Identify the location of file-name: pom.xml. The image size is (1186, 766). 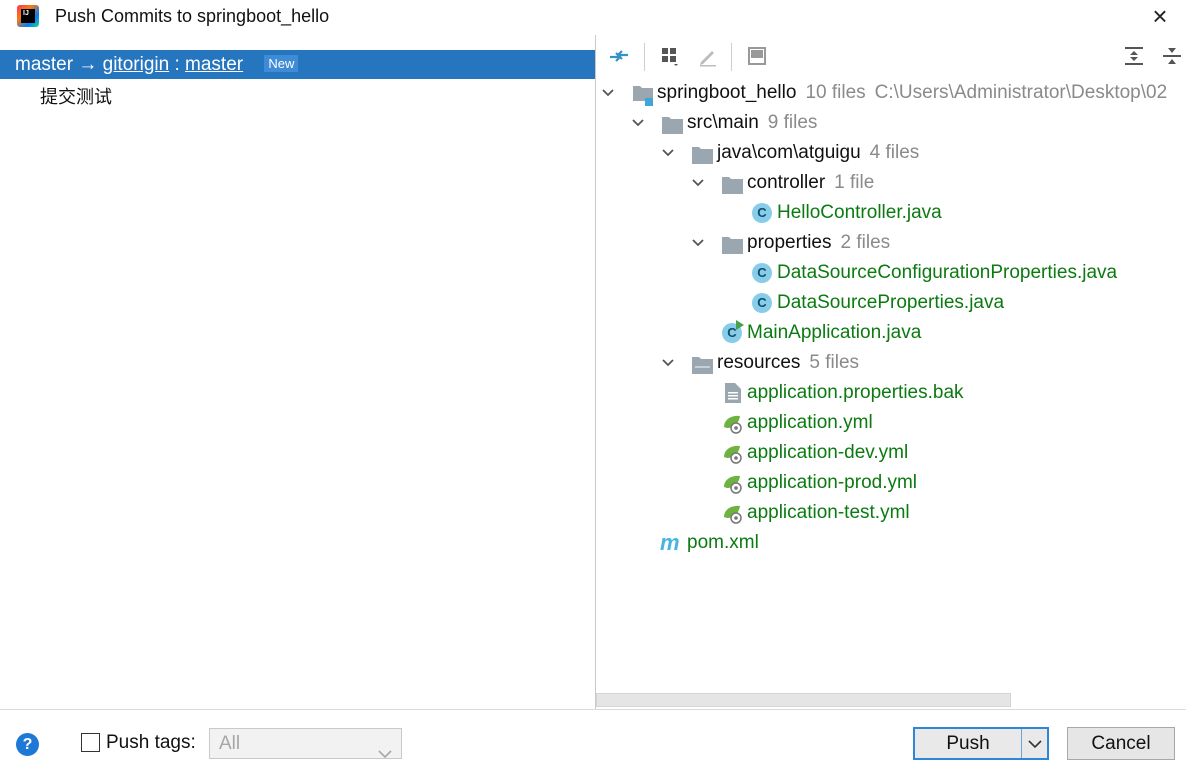
(723, 542).